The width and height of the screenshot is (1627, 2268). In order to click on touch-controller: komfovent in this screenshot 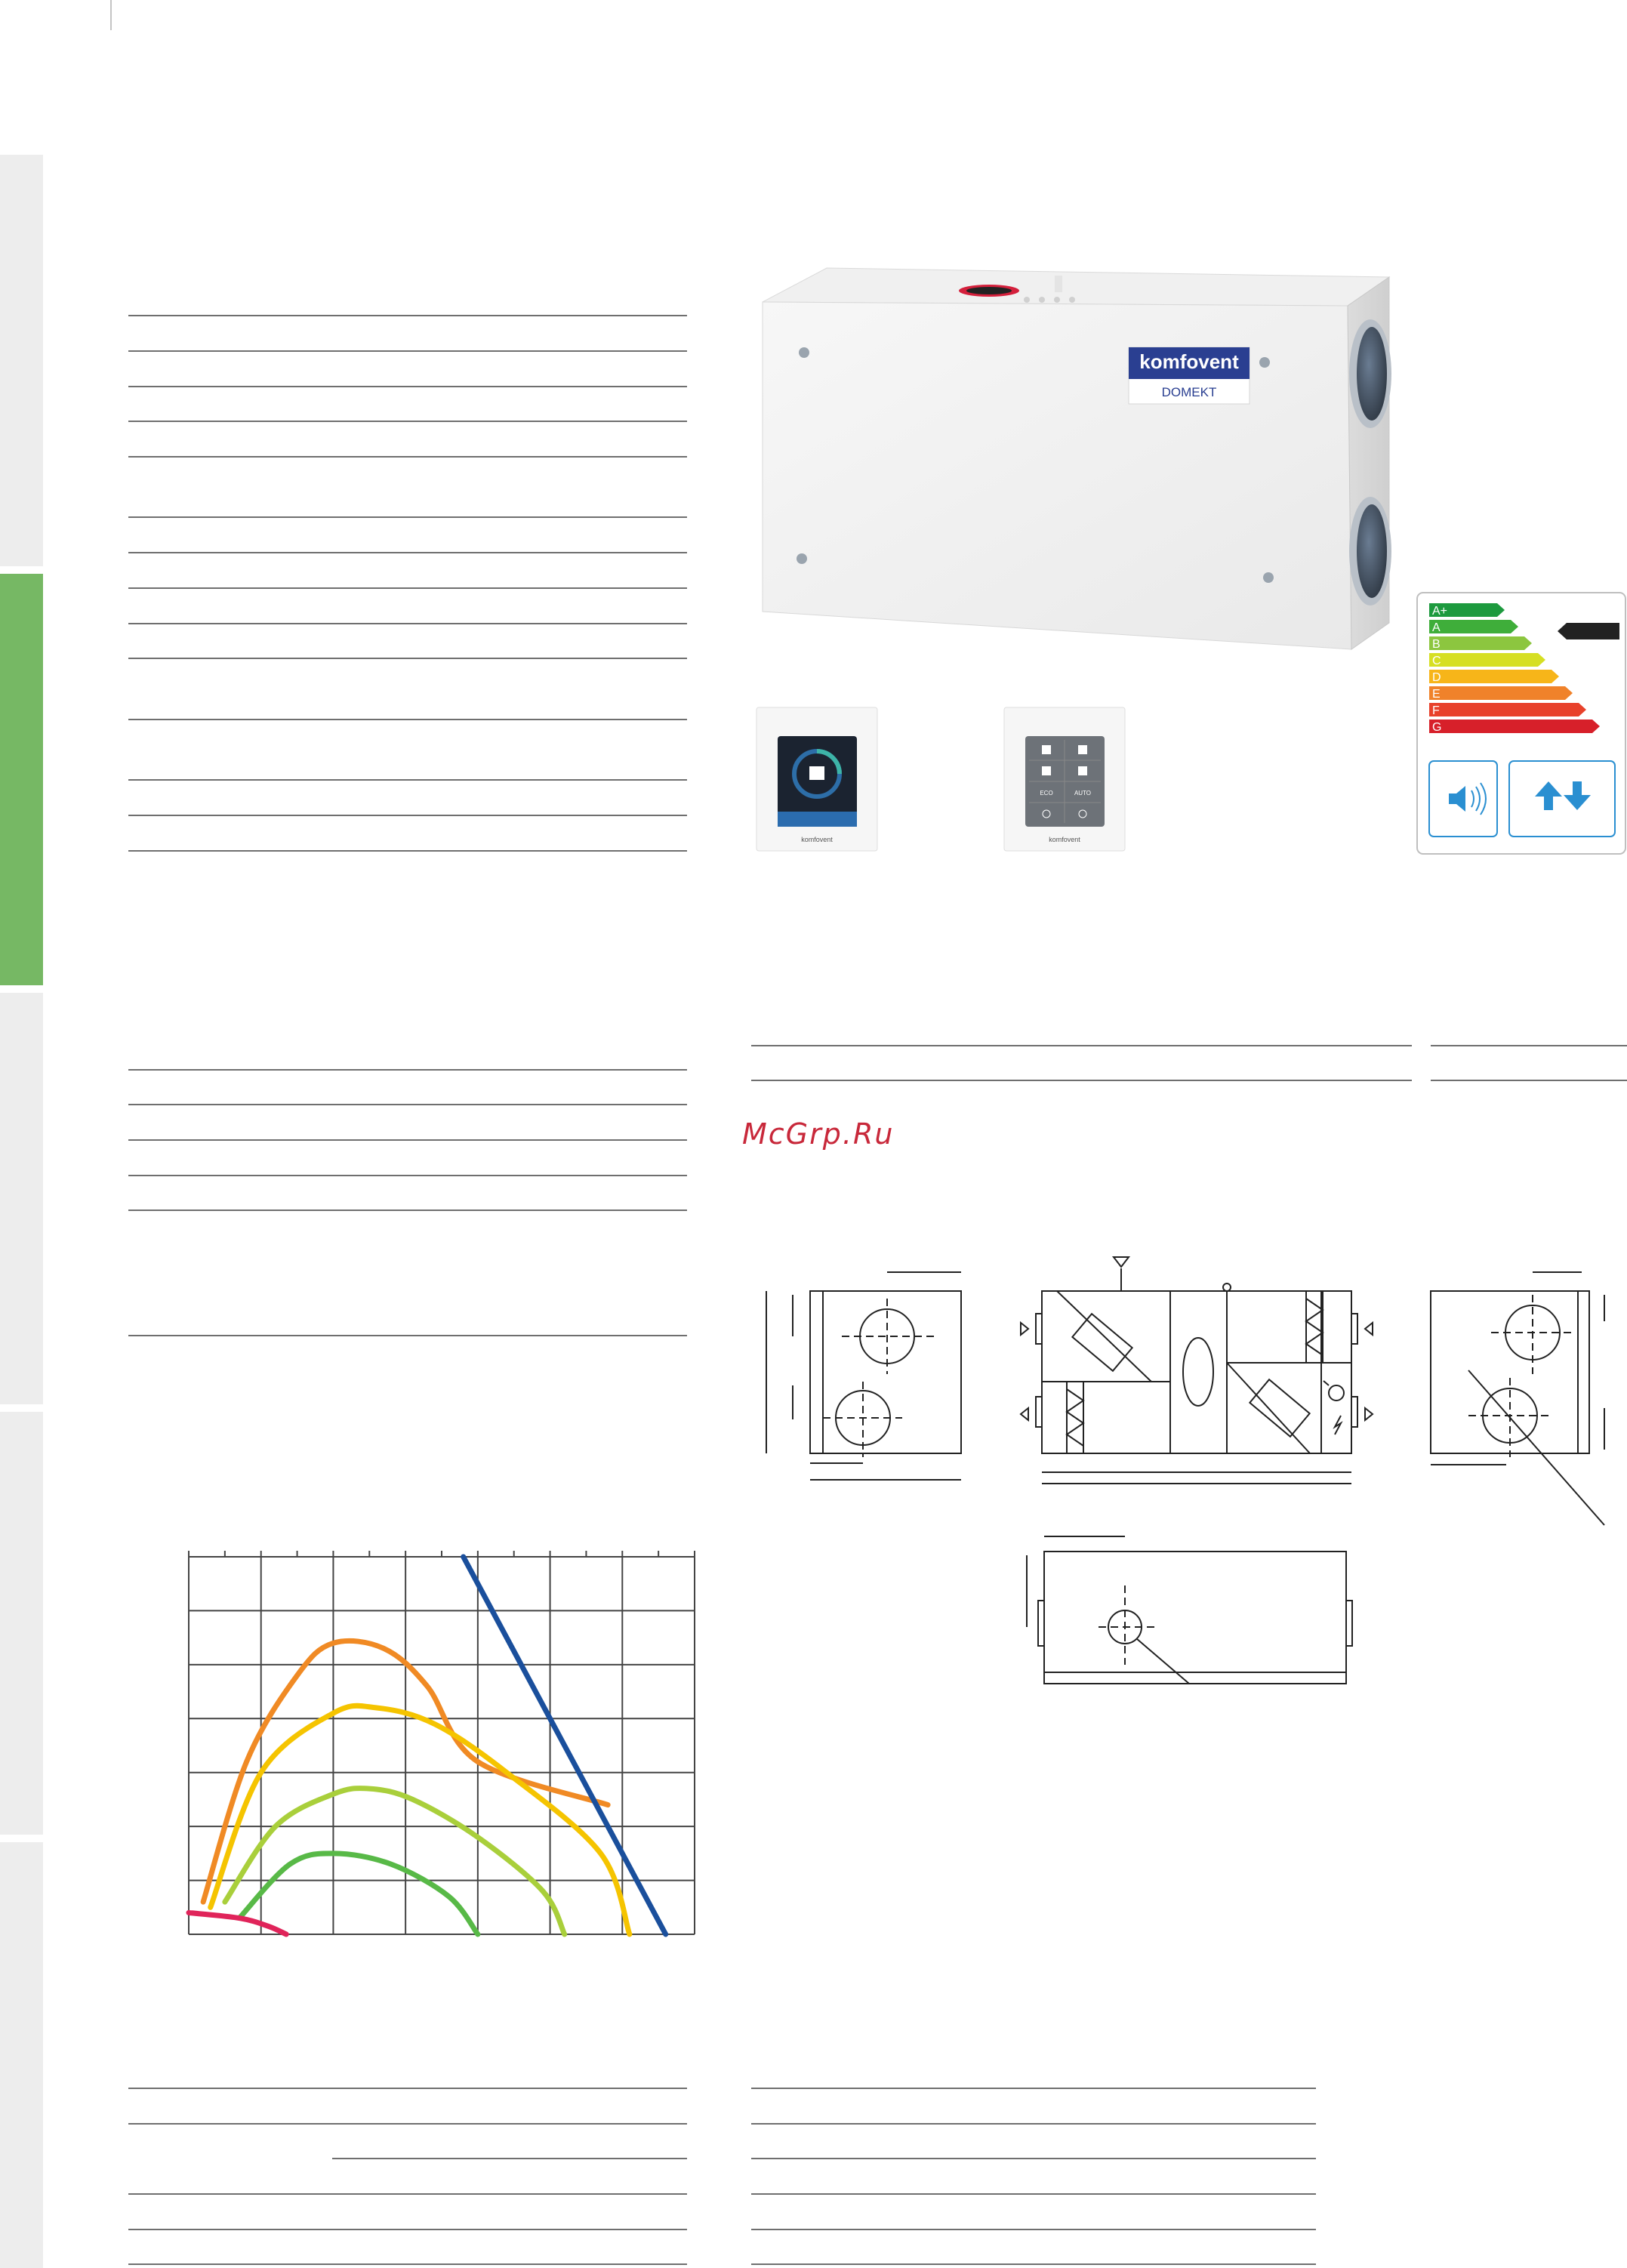, I will do `click(817, 779)`.